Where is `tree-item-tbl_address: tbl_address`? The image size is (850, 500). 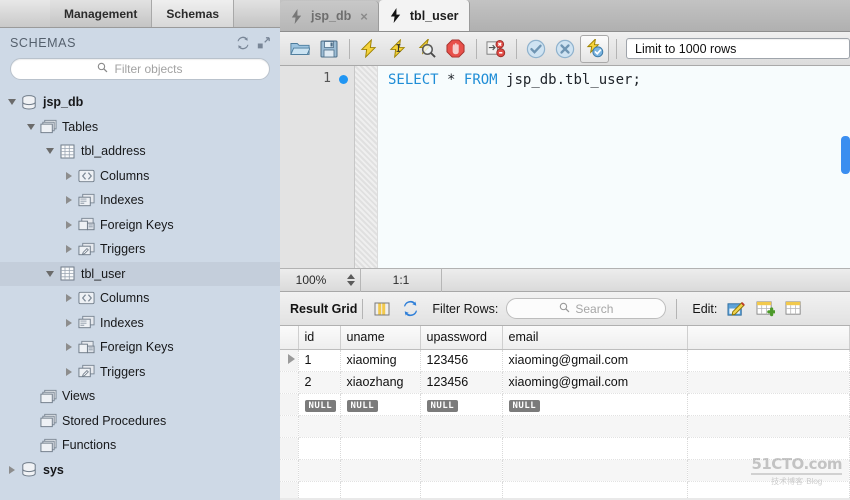
tree-item-tbl_address: tbl_address is located at coordinates (140, 151).